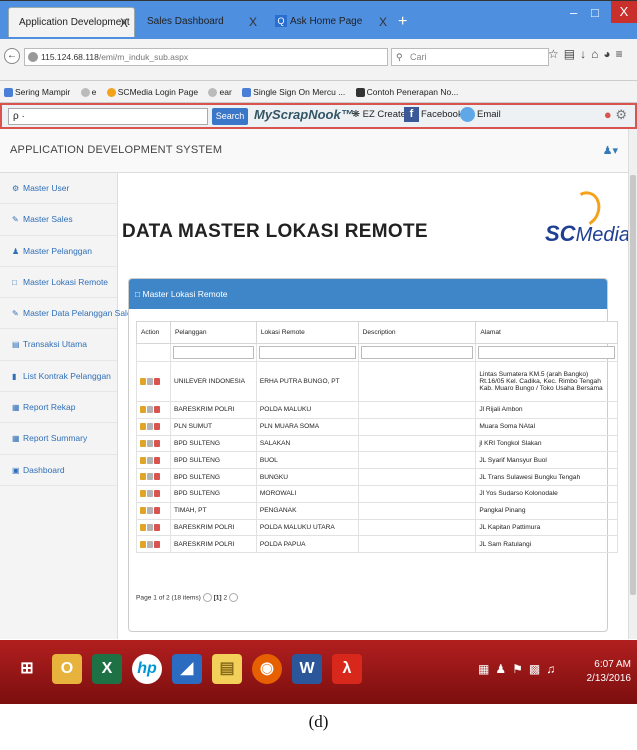 The width and height of the screenshot is (637, 750). Describe the element at coordinates (39, 92) in the screenshot. I see `bookmark-sering-mampir: Sering Mampir` at that location.